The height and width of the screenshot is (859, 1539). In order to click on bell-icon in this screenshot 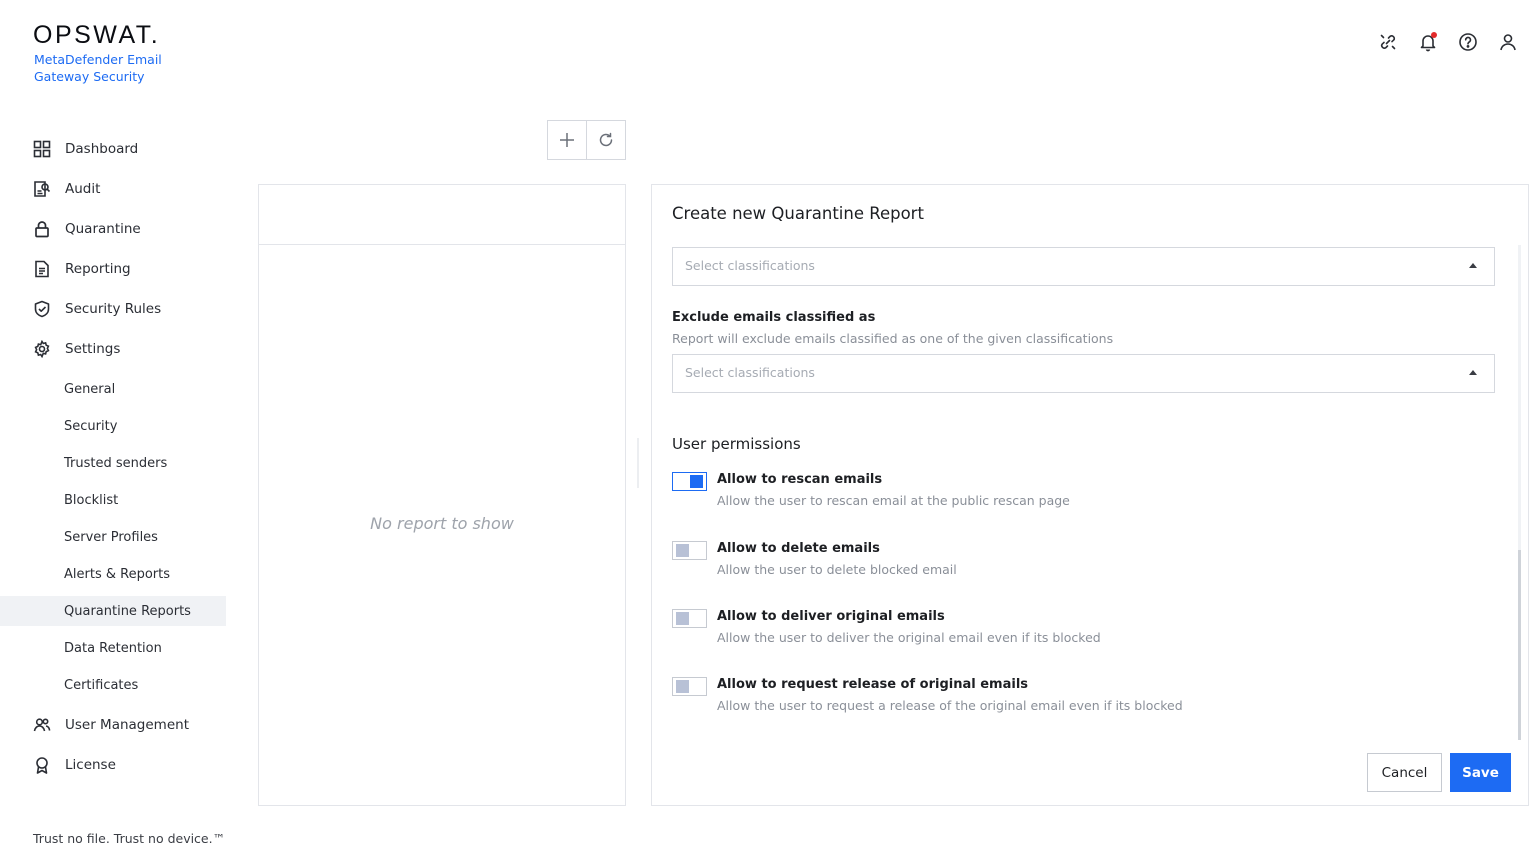, I will do `click(1428, 42)`.